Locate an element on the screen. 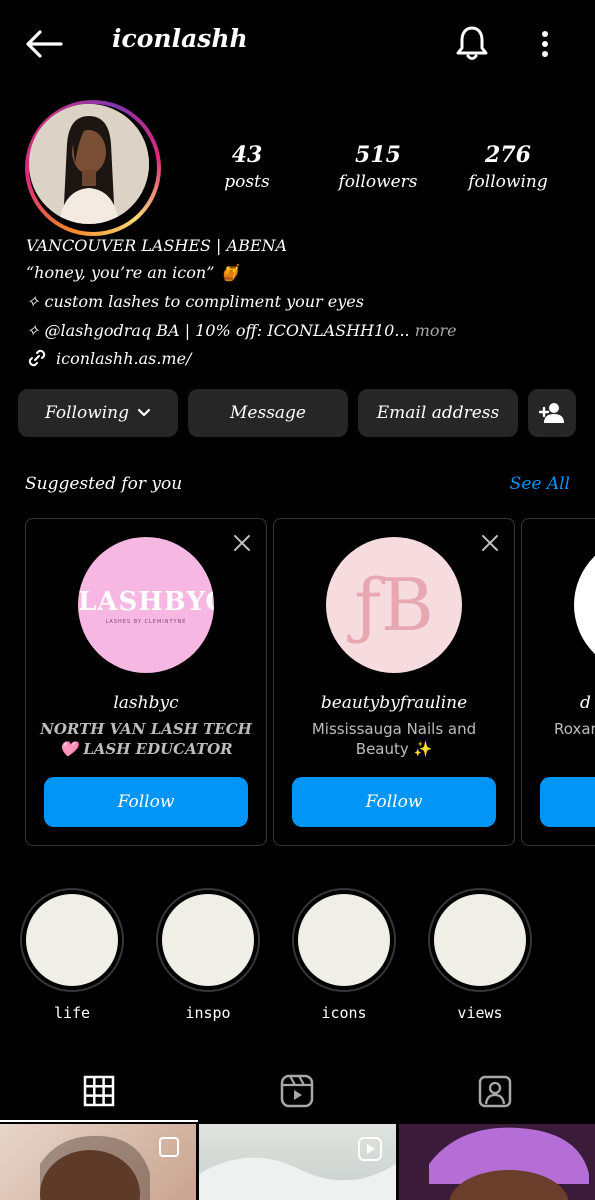  suggested-description: NORTH VAN LASH TECH 🩷 LASH EDUCATOR is located at coordinates (146, 739).